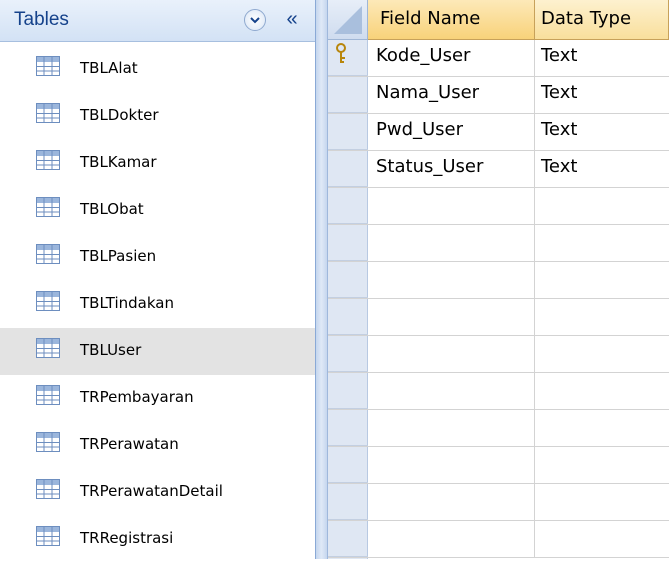 This screenshot has width=669, height=563. What do you see at coordinates (451, 95) in the screenshot?
I see `field-name-cell: Nama_User` at bounding box center [451, 95].